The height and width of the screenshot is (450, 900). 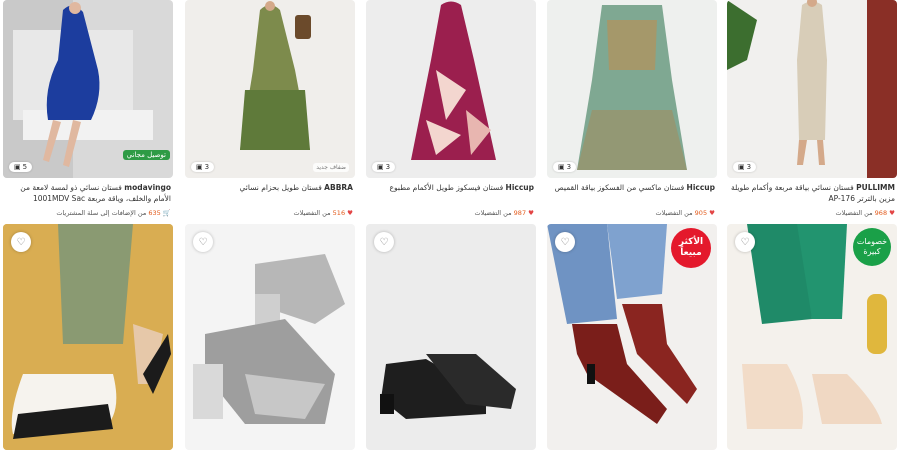 I want to click on product-brand: PULLIMM, so click(x=875, y=187).